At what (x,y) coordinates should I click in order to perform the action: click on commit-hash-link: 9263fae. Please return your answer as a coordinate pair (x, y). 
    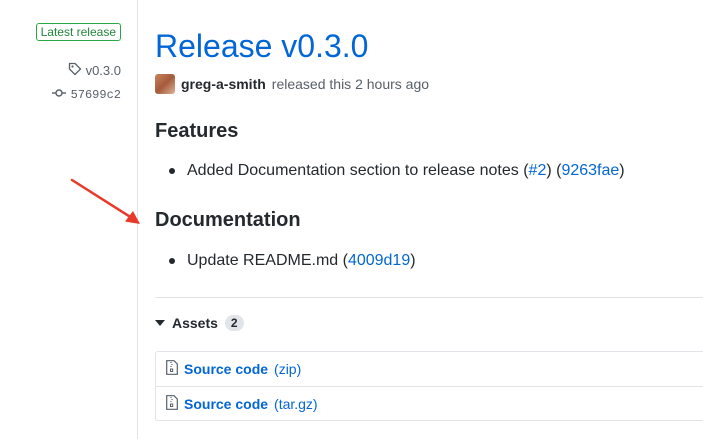
    Looking at the image, I should click on (590, 171).